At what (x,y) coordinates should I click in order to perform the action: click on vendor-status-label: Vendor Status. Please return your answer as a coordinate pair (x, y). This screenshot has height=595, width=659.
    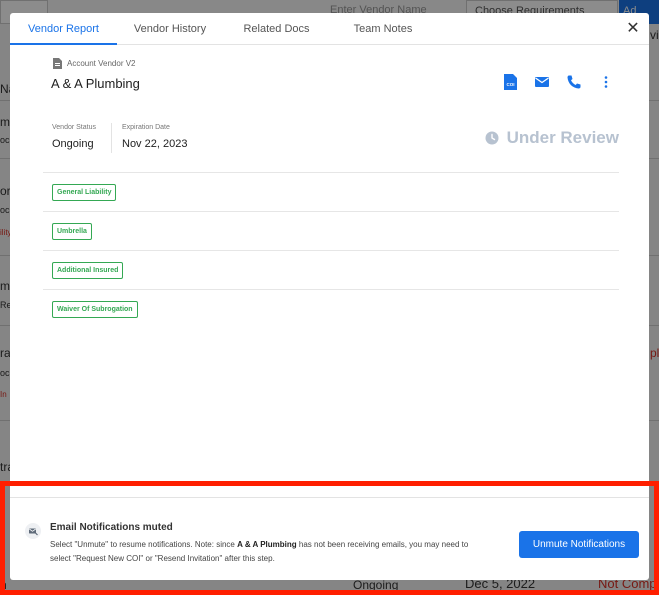
    Looking at the image, I should click on (74, 127).